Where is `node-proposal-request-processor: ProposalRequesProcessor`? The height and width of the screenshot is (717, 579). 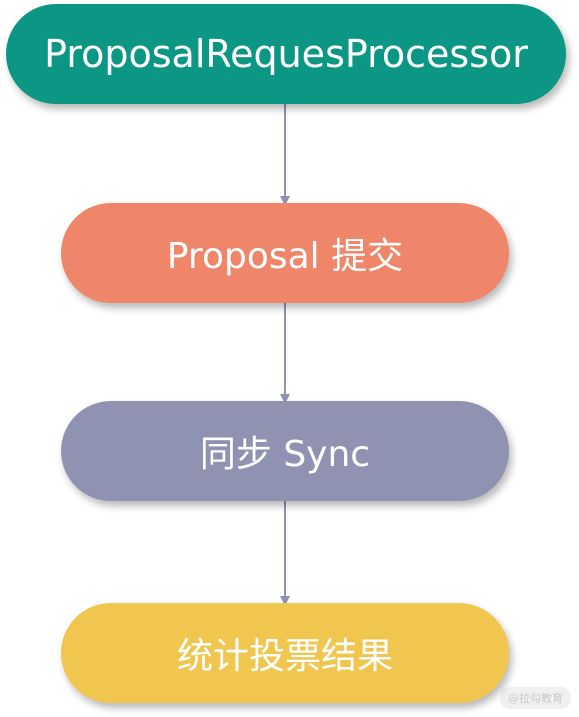
node-proposal-request-processor: ProposalRequesProcessor is located at coordinates (286, 54).